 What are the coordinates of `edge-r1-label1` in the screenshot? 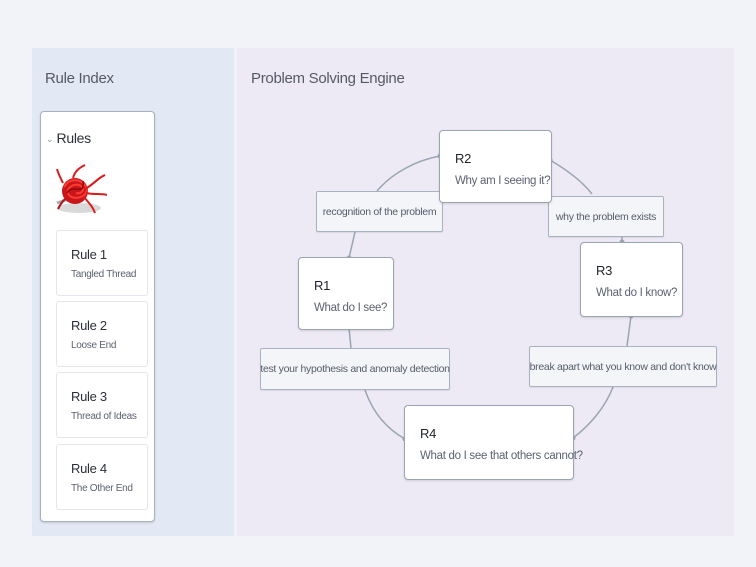 It's located at (352, 245).